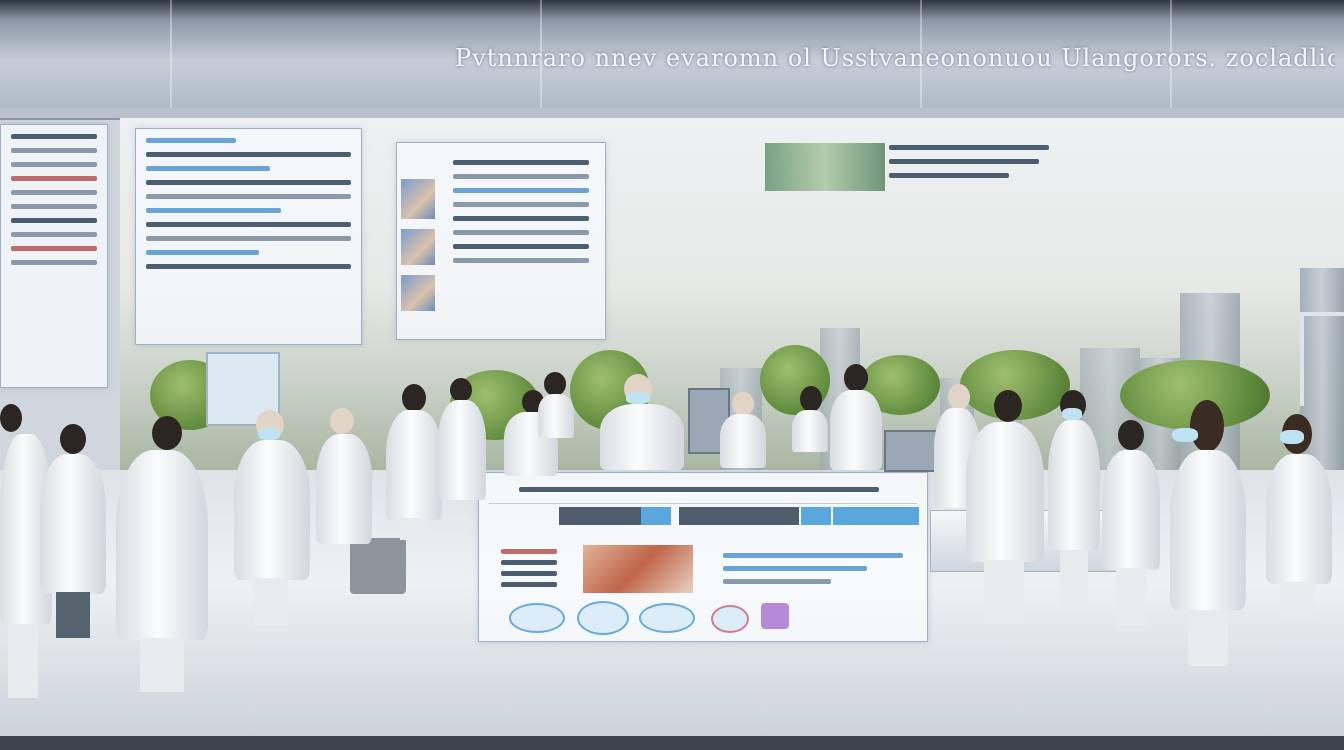 The width and height of the screenshot is (1344, 750). I want to click on device-icon, so click(775, 616).